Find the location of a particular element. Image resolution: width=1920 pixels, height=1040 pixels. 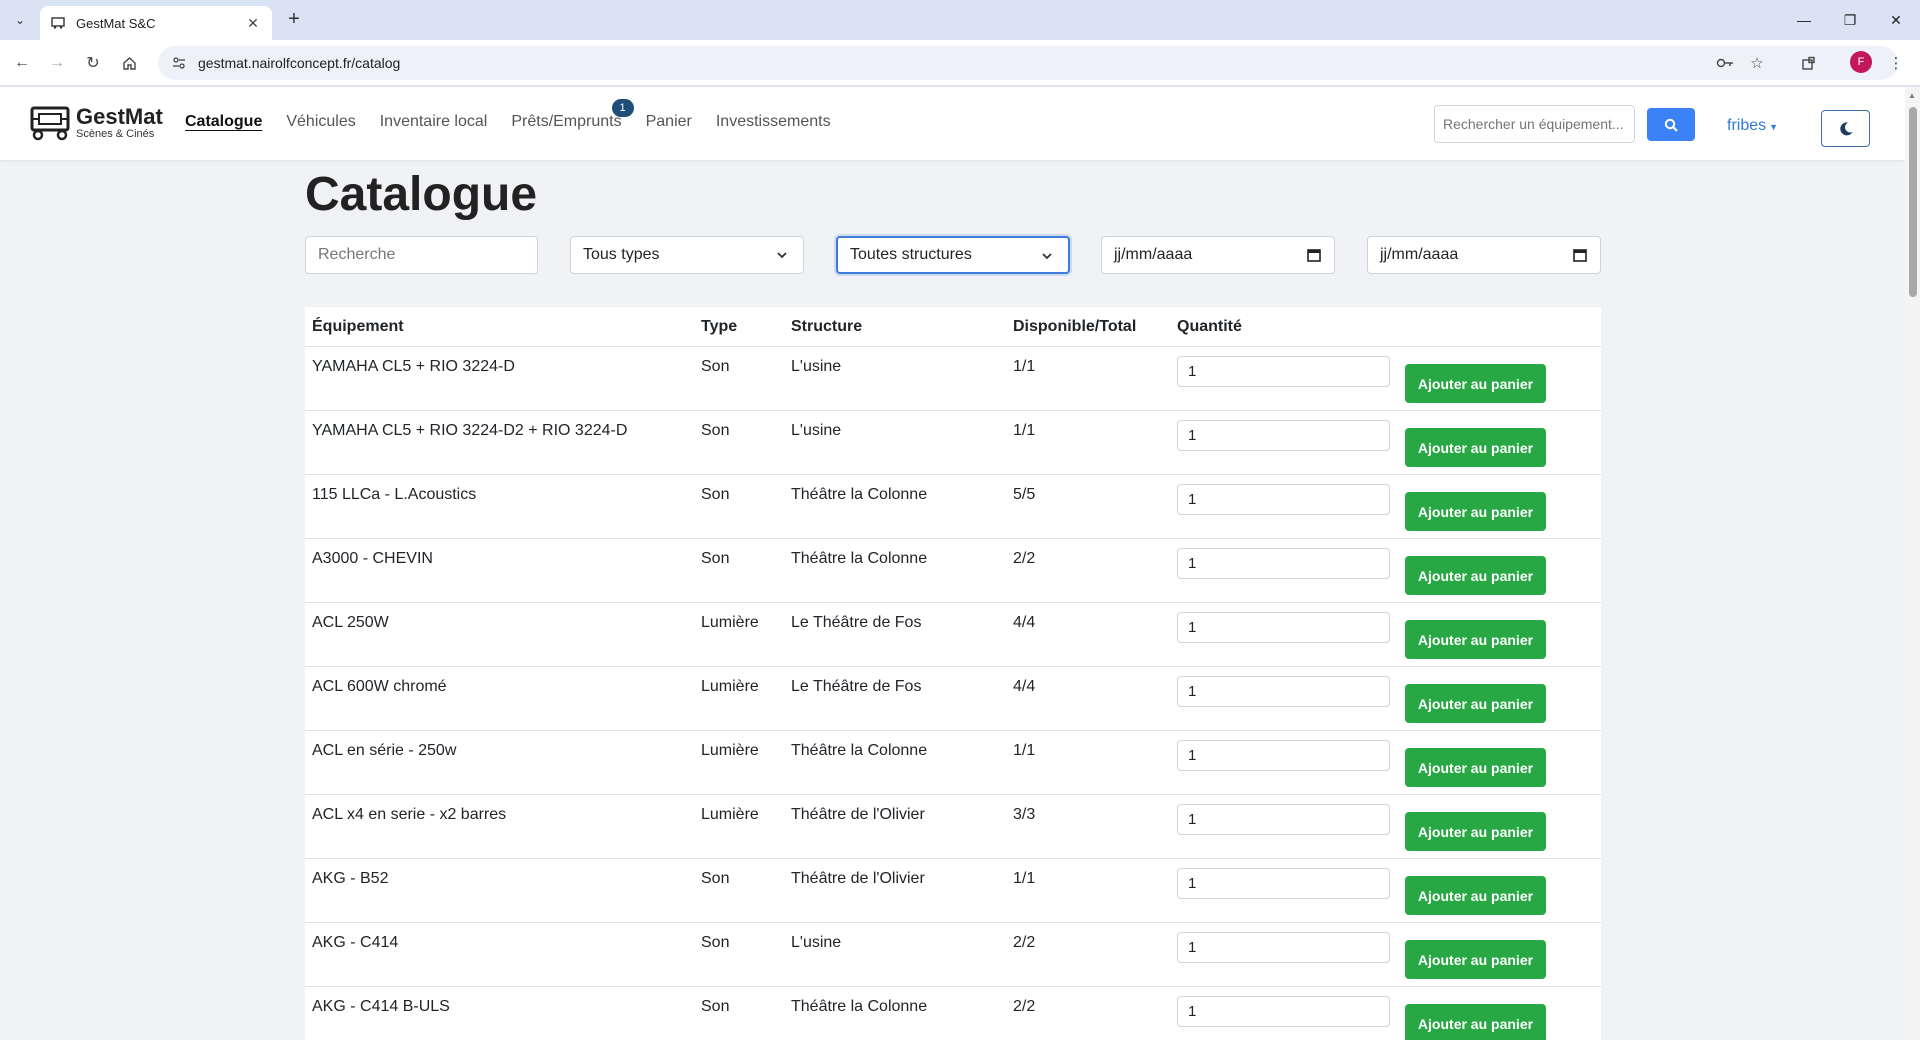

equipment-type: Lumière is located at coordinates (730, 686).